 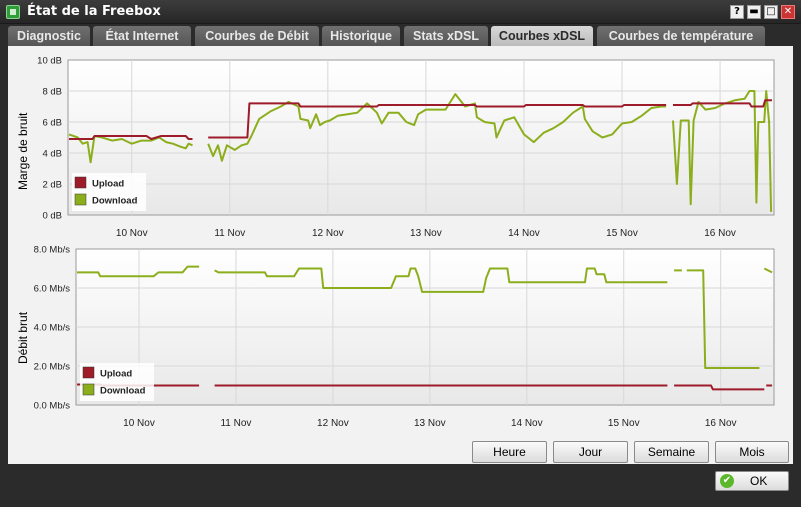 What do you see at coordinates (52, 154) in the screenshot?
I see `y-tick-label: 4 dB` at bounding box center [52, 154].